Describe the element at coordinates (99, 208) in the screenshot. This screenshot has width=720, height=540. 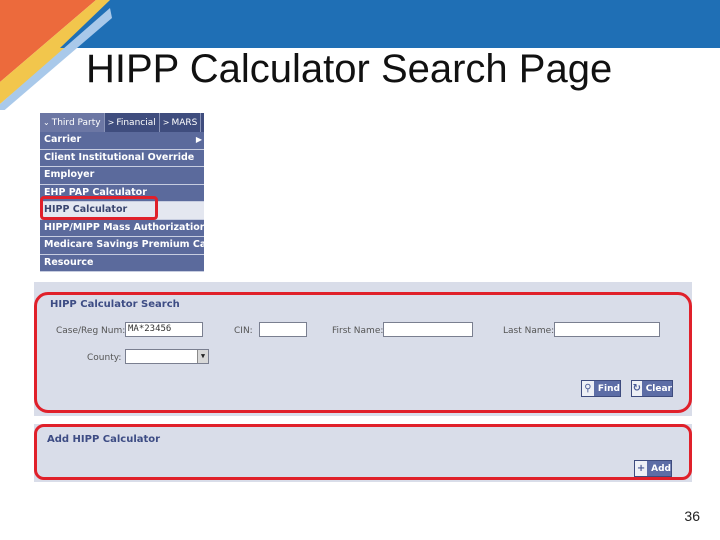
I see `menu-highlight-annotation` at that location.